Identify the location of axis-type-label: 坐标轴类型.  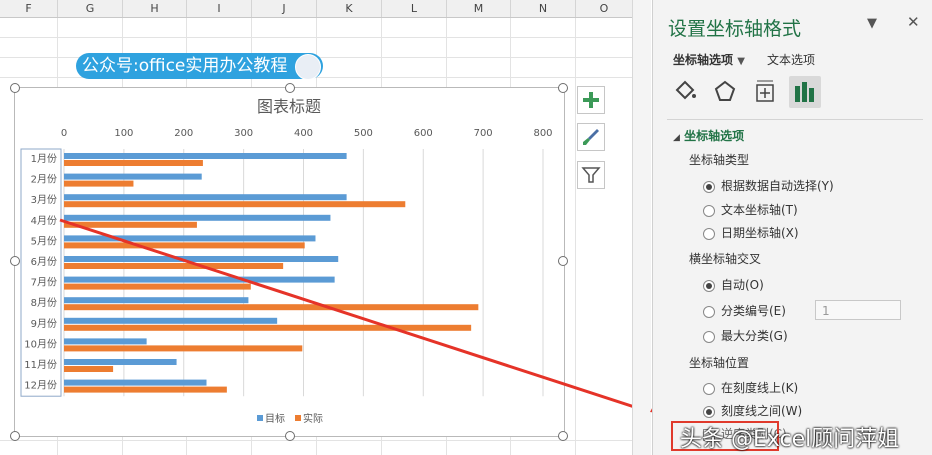
(719, 160).